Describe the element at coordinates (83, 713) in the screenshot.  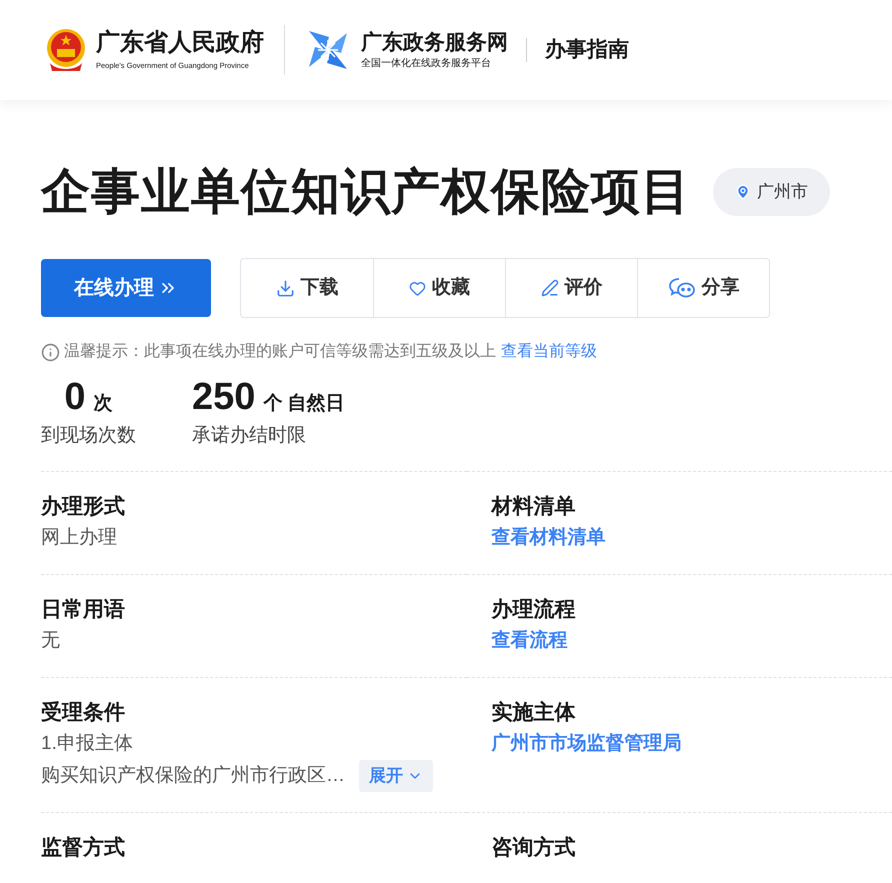
I see `field-label: 受理条件` at that location.